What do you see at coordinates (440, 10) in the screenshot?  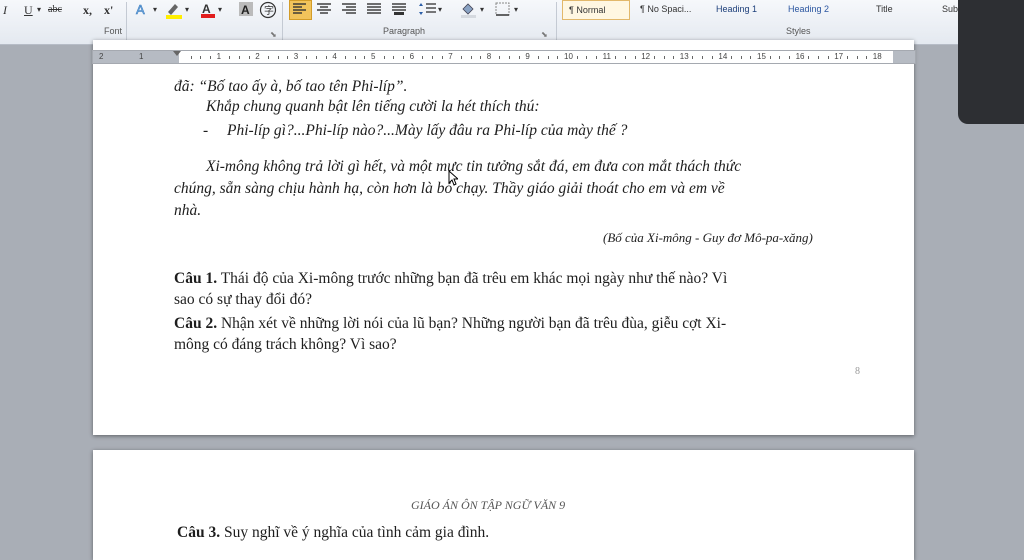 I see `line-spacing-dropdown-icon: ▾` at bounding box center [440, 10].